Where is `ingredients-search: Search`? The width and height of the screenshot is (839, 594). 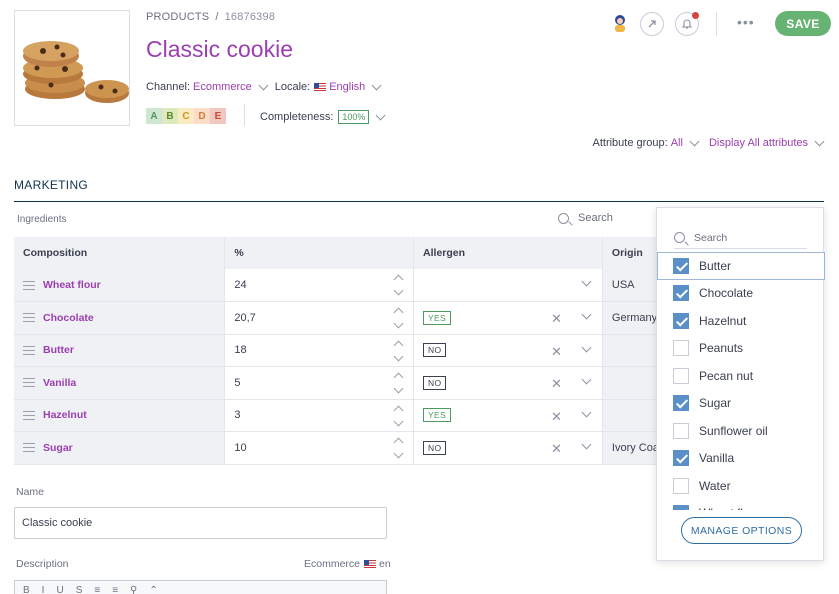 ingredients-search: Search is located at coordinates (585, 218).